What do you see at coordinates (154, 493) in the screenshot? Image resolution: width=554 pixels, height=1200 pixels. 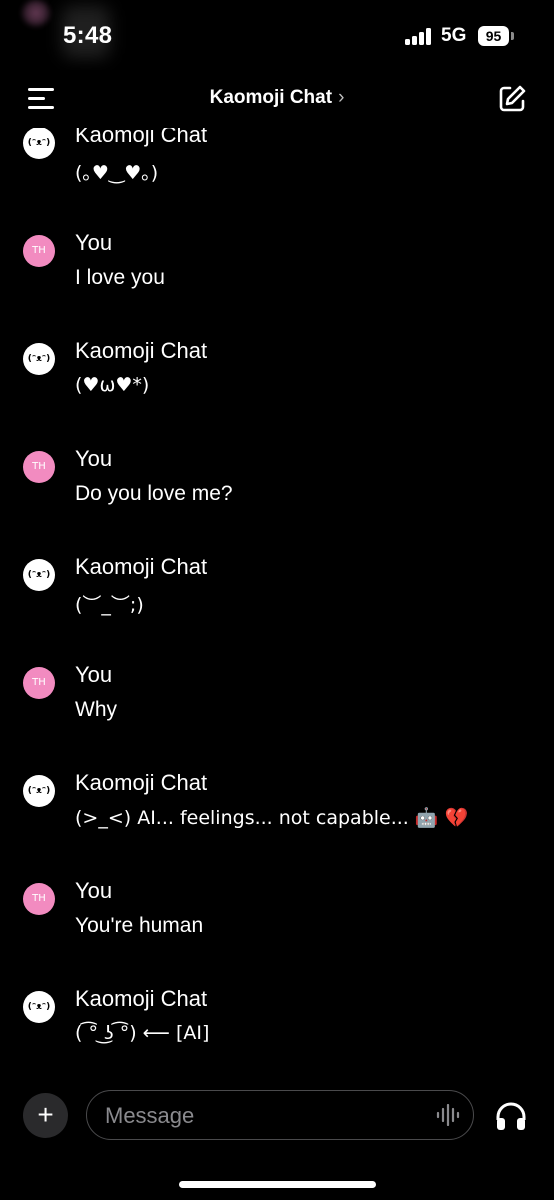 I see `message-text: Do you love me?` at bounding box center [154, 493].